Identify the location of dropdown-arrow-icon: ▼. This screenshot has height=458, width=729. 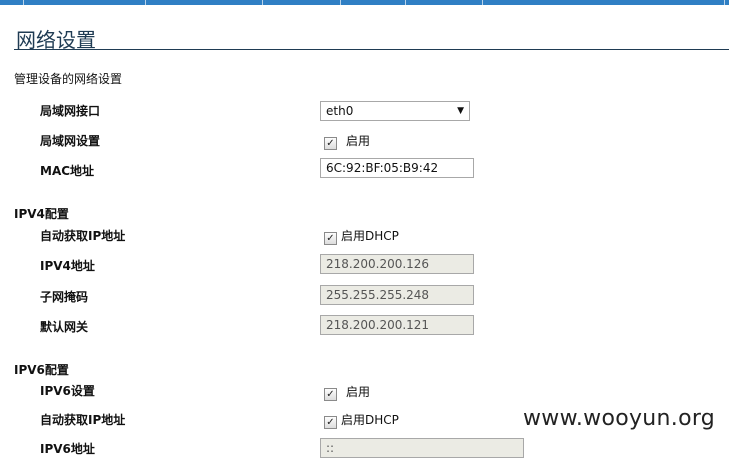
(460, 111).